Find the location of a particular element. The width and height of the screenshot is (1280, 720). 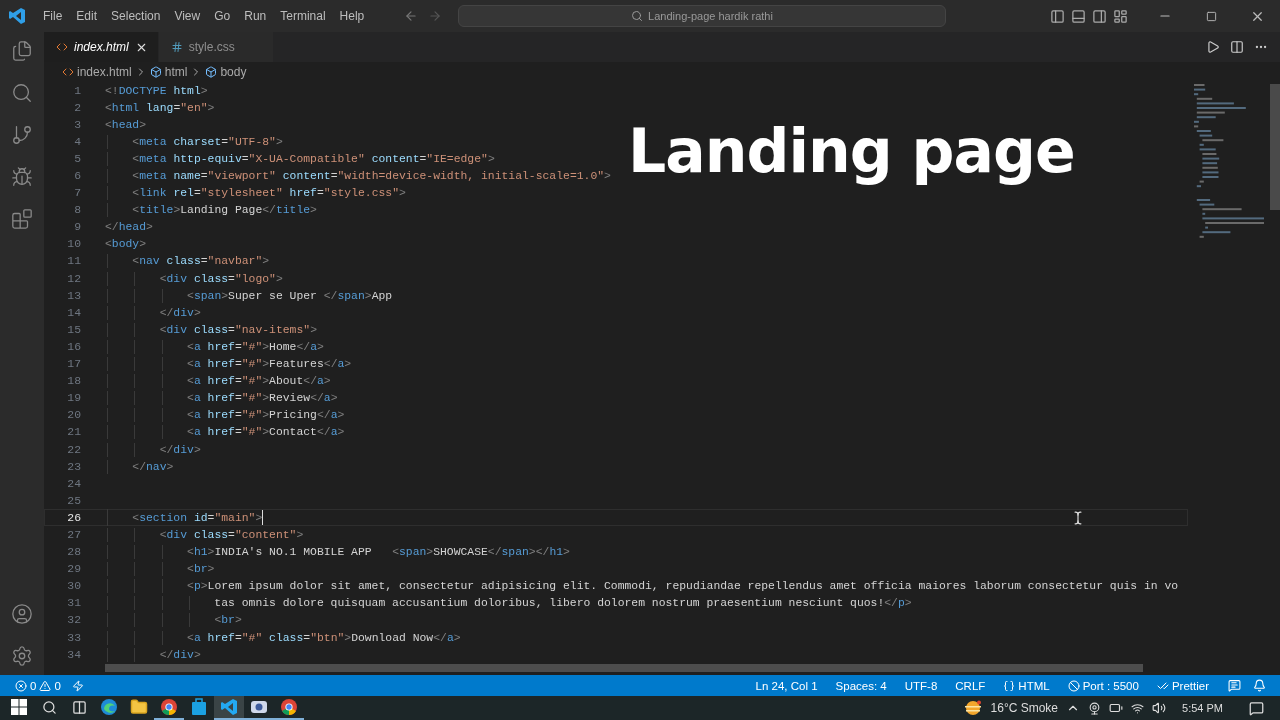

settings-icon is located at coordinates (22, 656).